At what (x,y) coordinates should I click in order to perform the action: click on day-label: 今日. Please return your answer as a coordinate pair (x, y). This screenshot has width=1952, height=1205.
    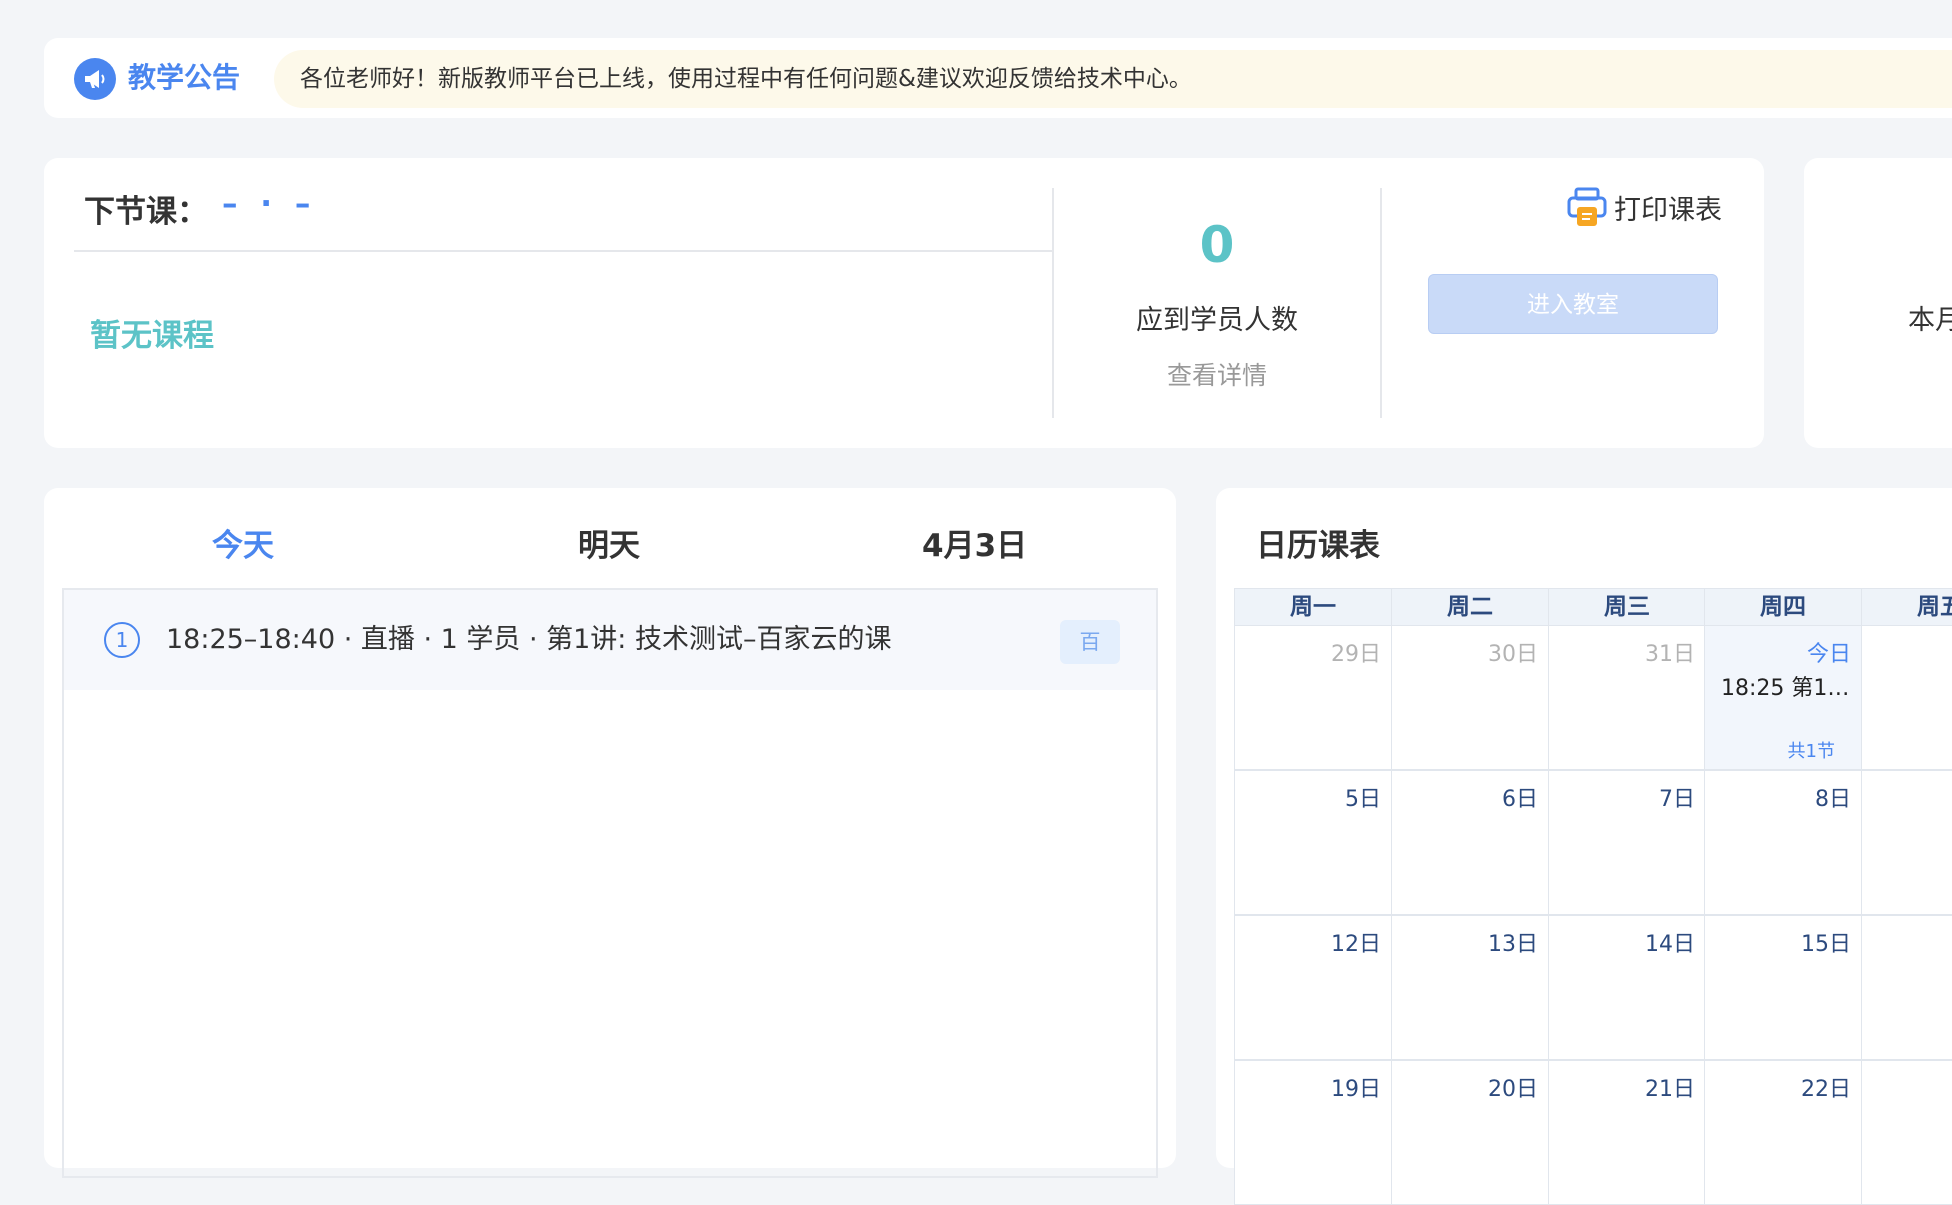
    Looking at the image, I should click on (1828, 654).